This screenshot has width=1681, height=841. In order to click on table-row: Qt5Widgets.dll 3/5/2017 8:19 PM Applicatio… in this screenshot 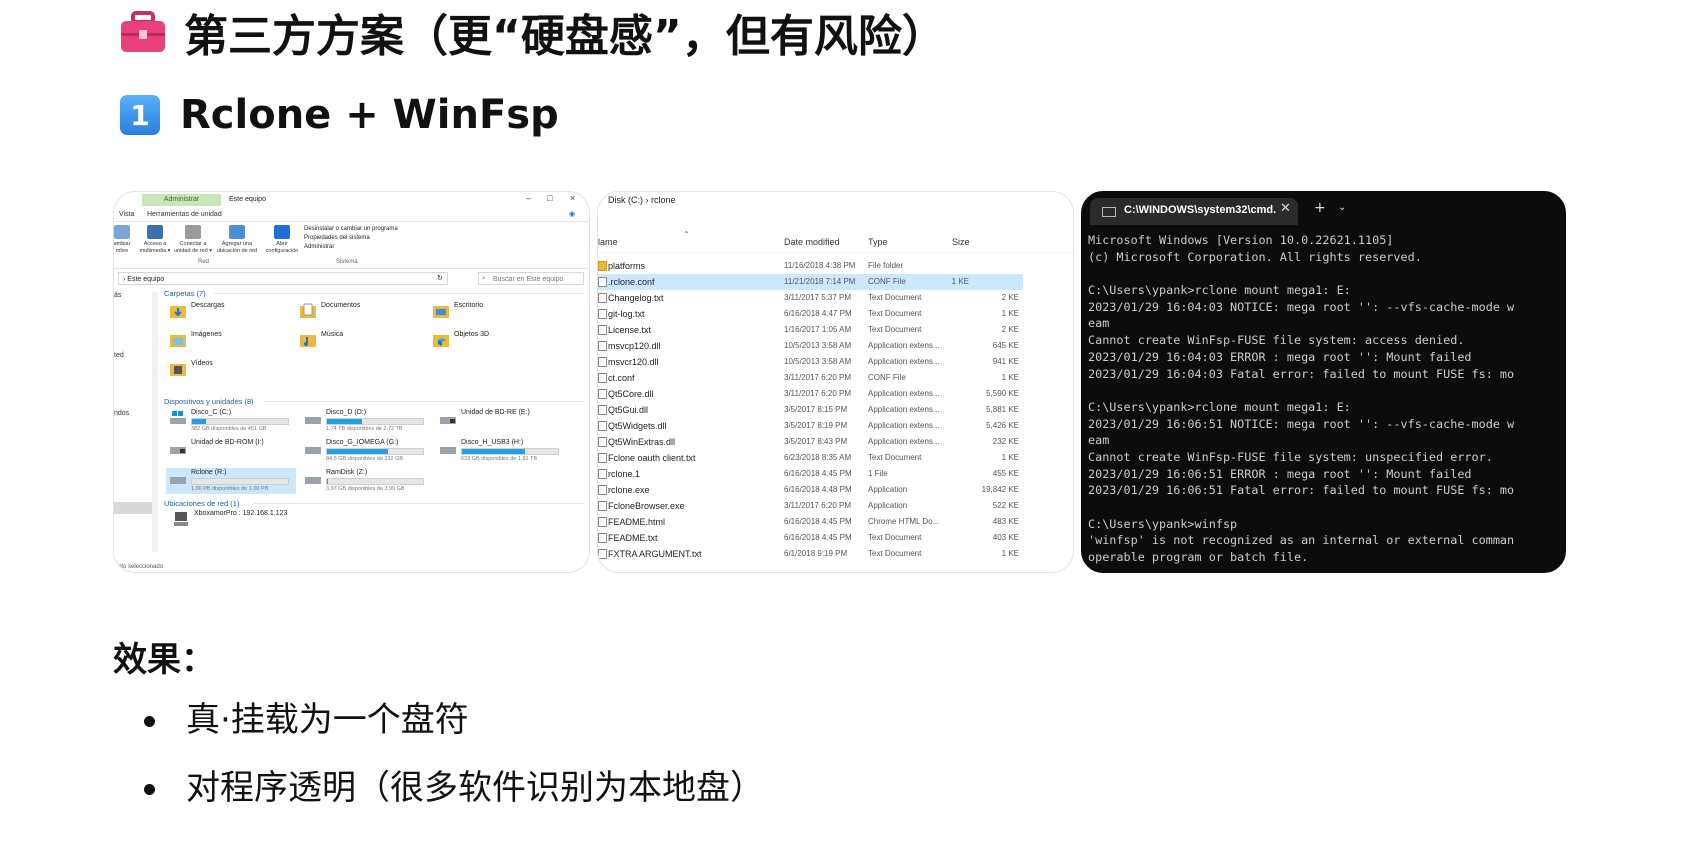, I will do `click(835, 426)`.